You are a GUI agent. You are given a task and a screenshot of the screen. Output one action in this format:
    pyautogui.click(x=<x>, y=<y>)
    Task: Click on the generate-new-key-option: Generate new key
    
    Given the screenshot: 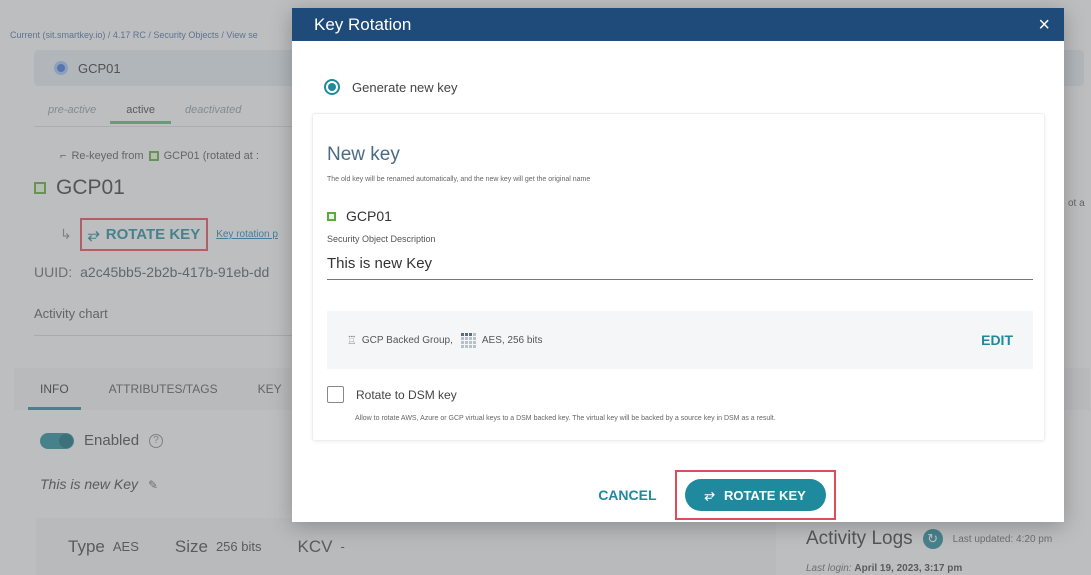 What is the action you would take?
    pyautogui.click(x=684, y=87)
    